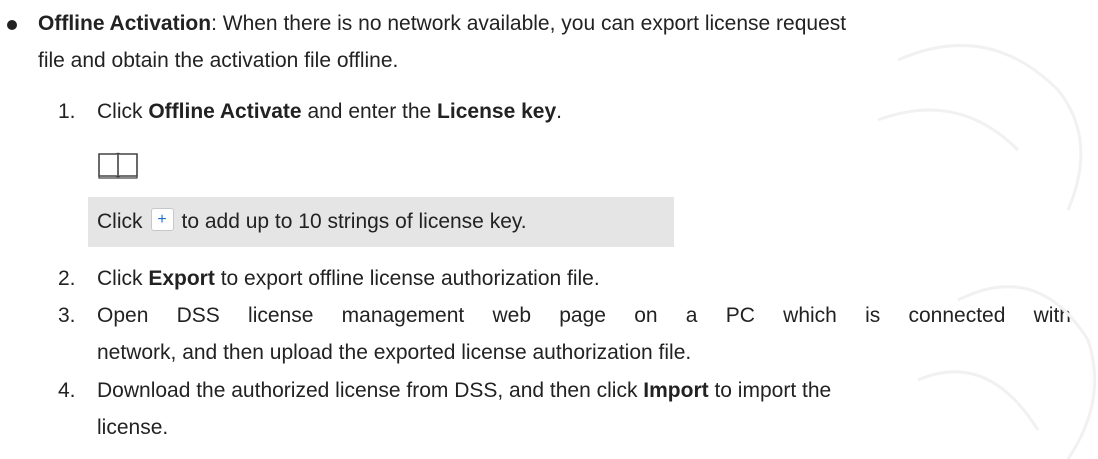 The width and height of the screenshot is (1098, 459). What do you see at coordinates (12, 25) in the screenshot?
I see `bullet-dot-icon` at bounding box center [12, 25].